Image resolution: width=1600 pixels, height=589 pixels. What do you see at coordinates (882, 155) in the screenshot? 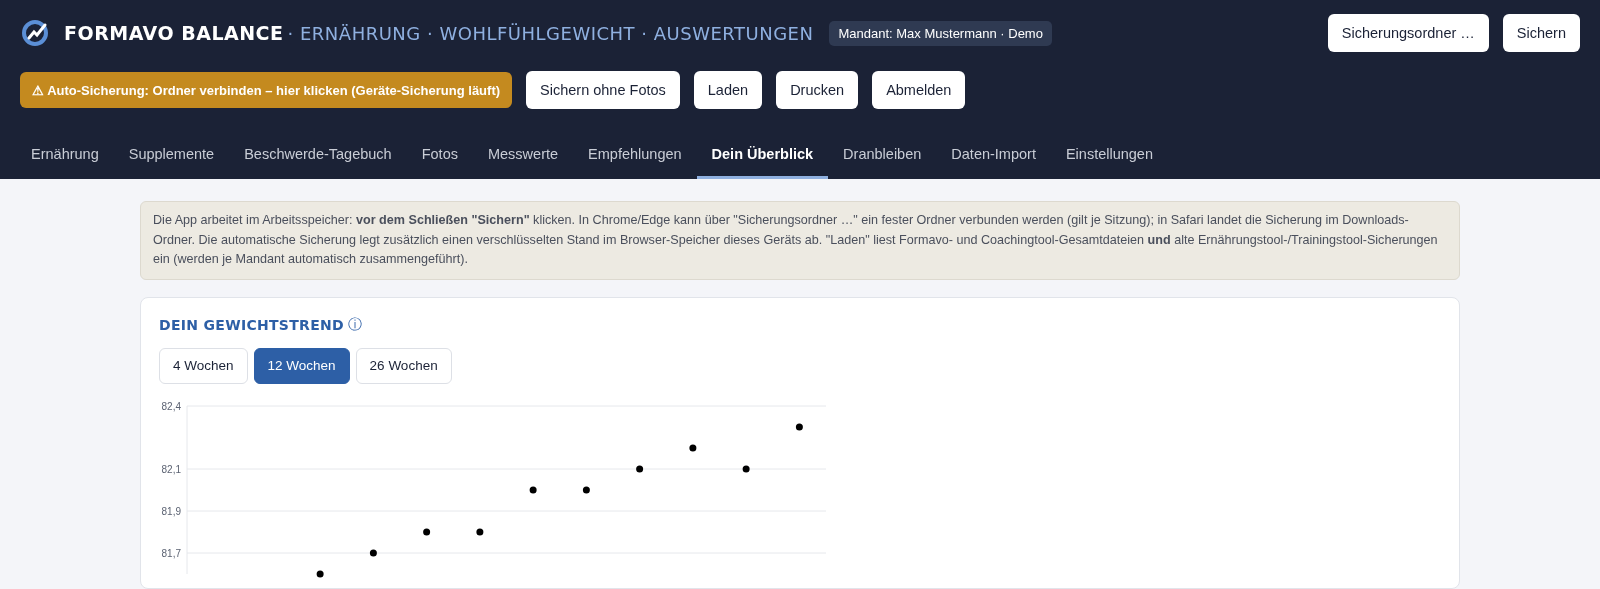
I see `nav-tab: Dranbleiben` at bounding box center [882, 155].